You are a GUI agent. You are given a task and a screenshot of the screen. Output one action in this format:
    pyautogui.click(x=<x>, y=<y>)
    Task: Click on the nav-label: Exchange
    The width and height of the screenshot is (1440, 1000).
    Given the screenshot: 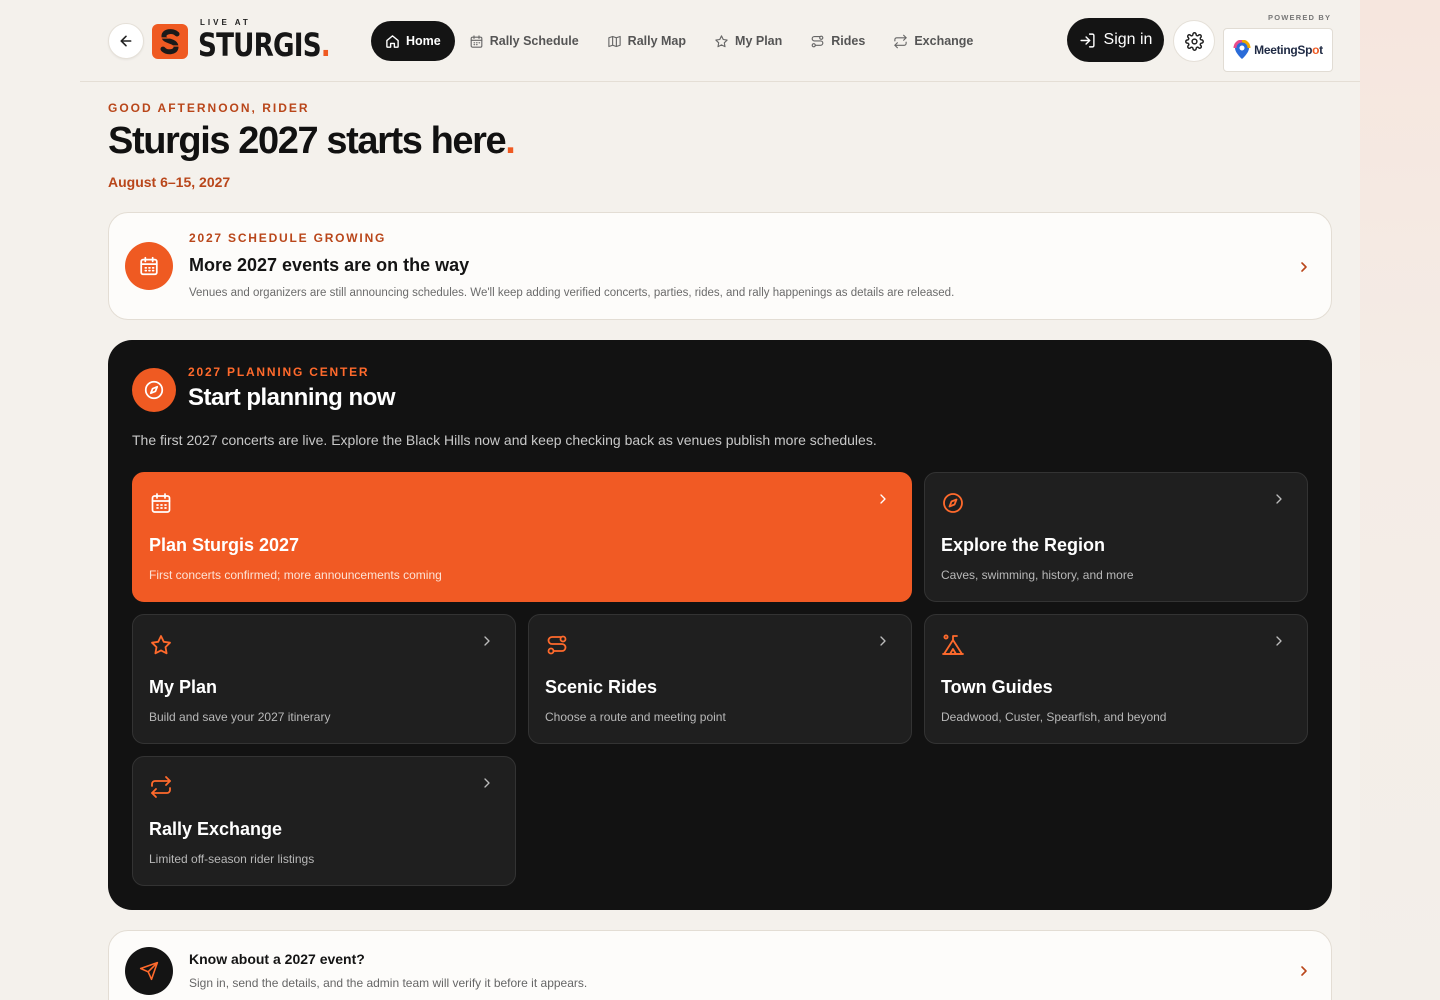 What is the action you would take?
    pyautogui.click(x=944, y=41)
    